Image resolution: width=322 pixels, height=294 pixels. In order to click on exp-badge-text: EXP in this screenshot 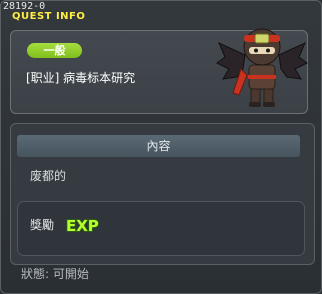, I will do `click(82, 226)`.